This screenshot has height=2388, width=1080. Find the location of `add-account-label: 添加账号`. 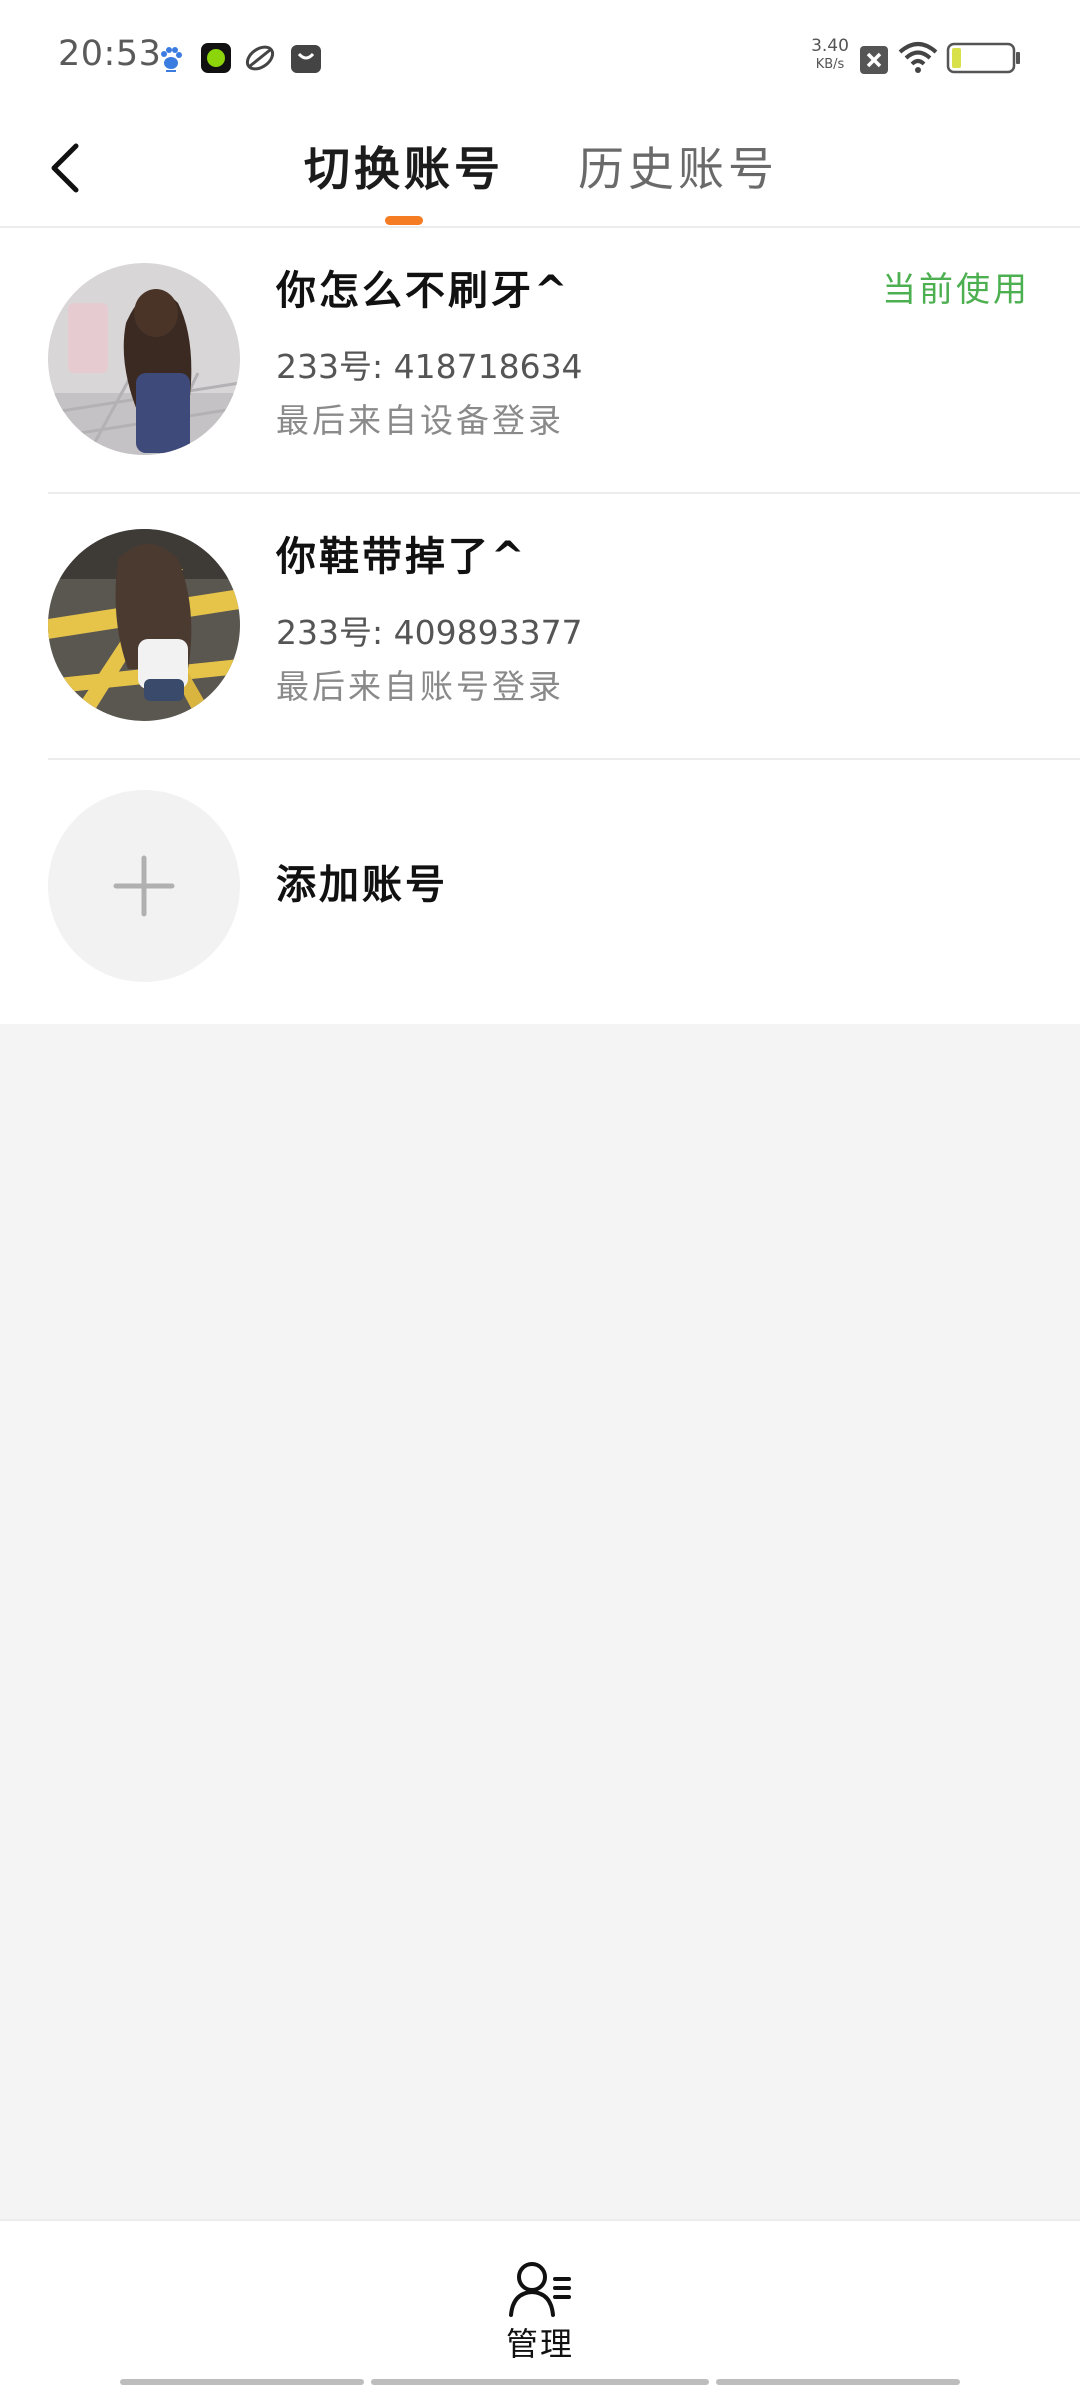

add-account-label: 添加账号 is located at coordinates (362, 885).